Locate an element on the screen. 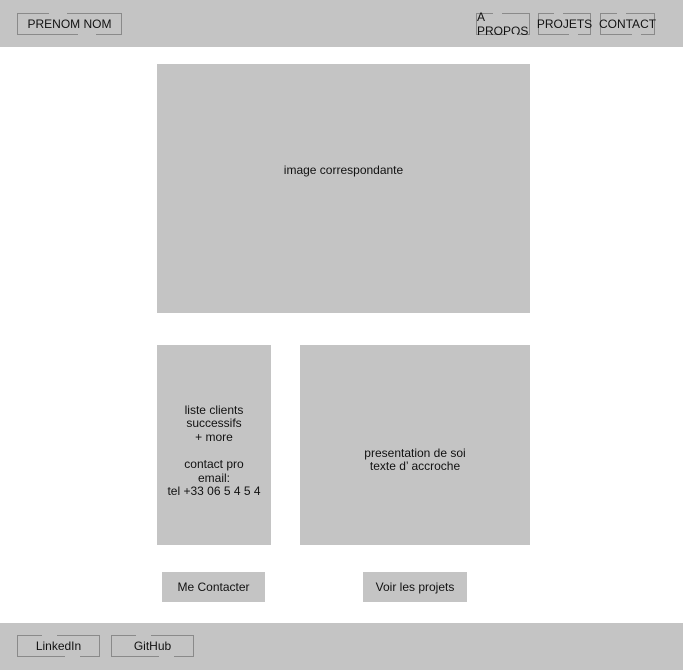  intro-line: texte d’ accroche is located at coordinates (415, 466).